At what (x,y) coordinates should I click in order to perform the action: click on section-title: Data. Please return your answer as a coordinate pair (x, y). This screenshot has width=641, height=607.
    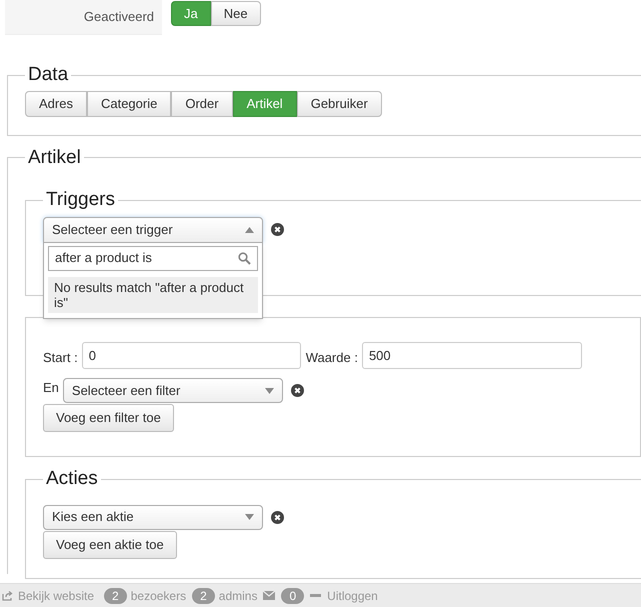
    Looking at the image, I should click on (48, 75).